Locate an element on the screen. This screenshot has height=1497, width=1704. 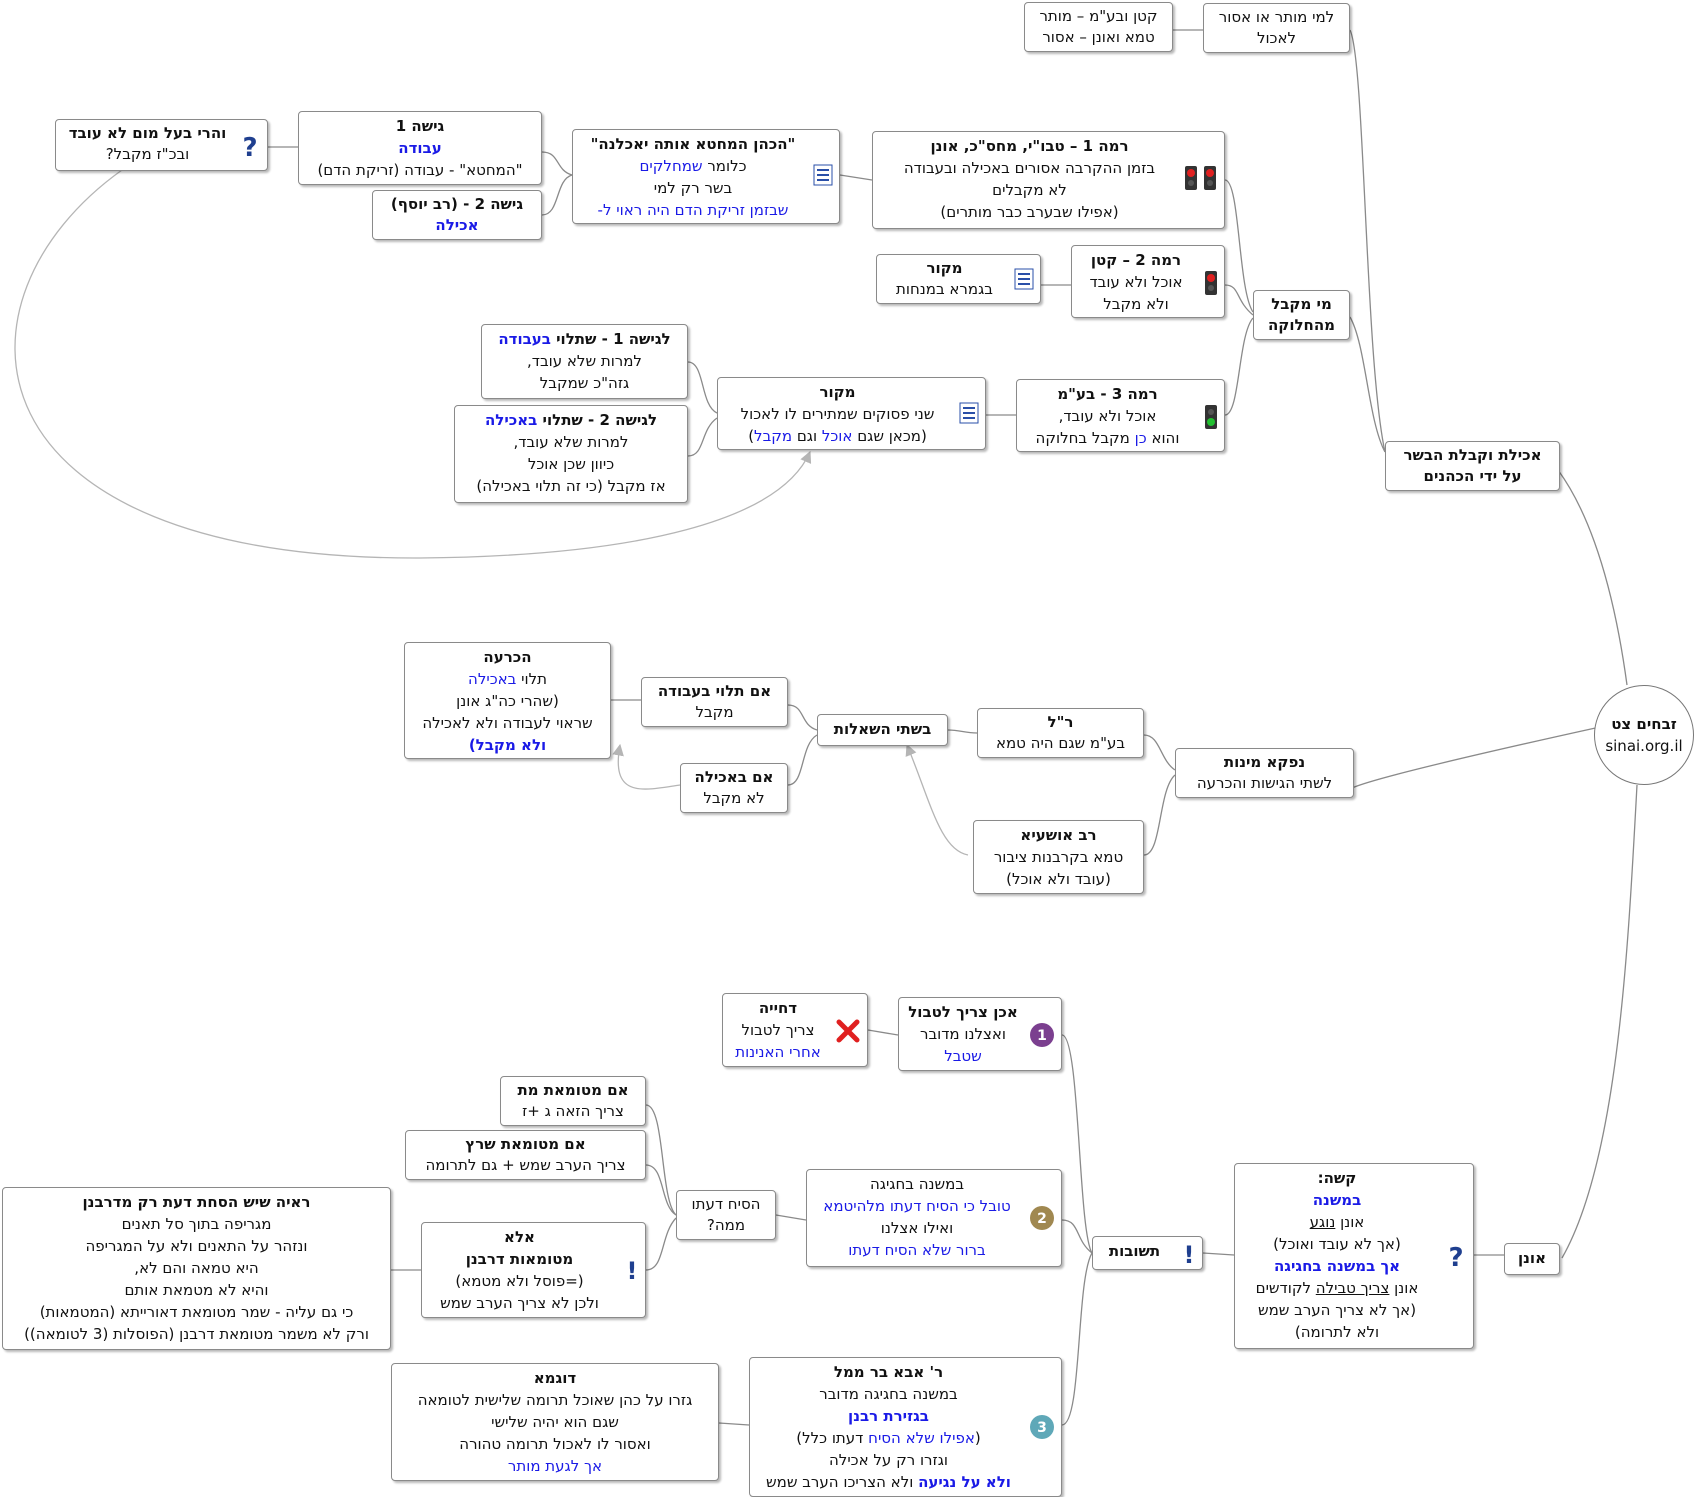
rama3-line2: והוא כן מקבל בחלוקה is located at coordinates (1107, 438).